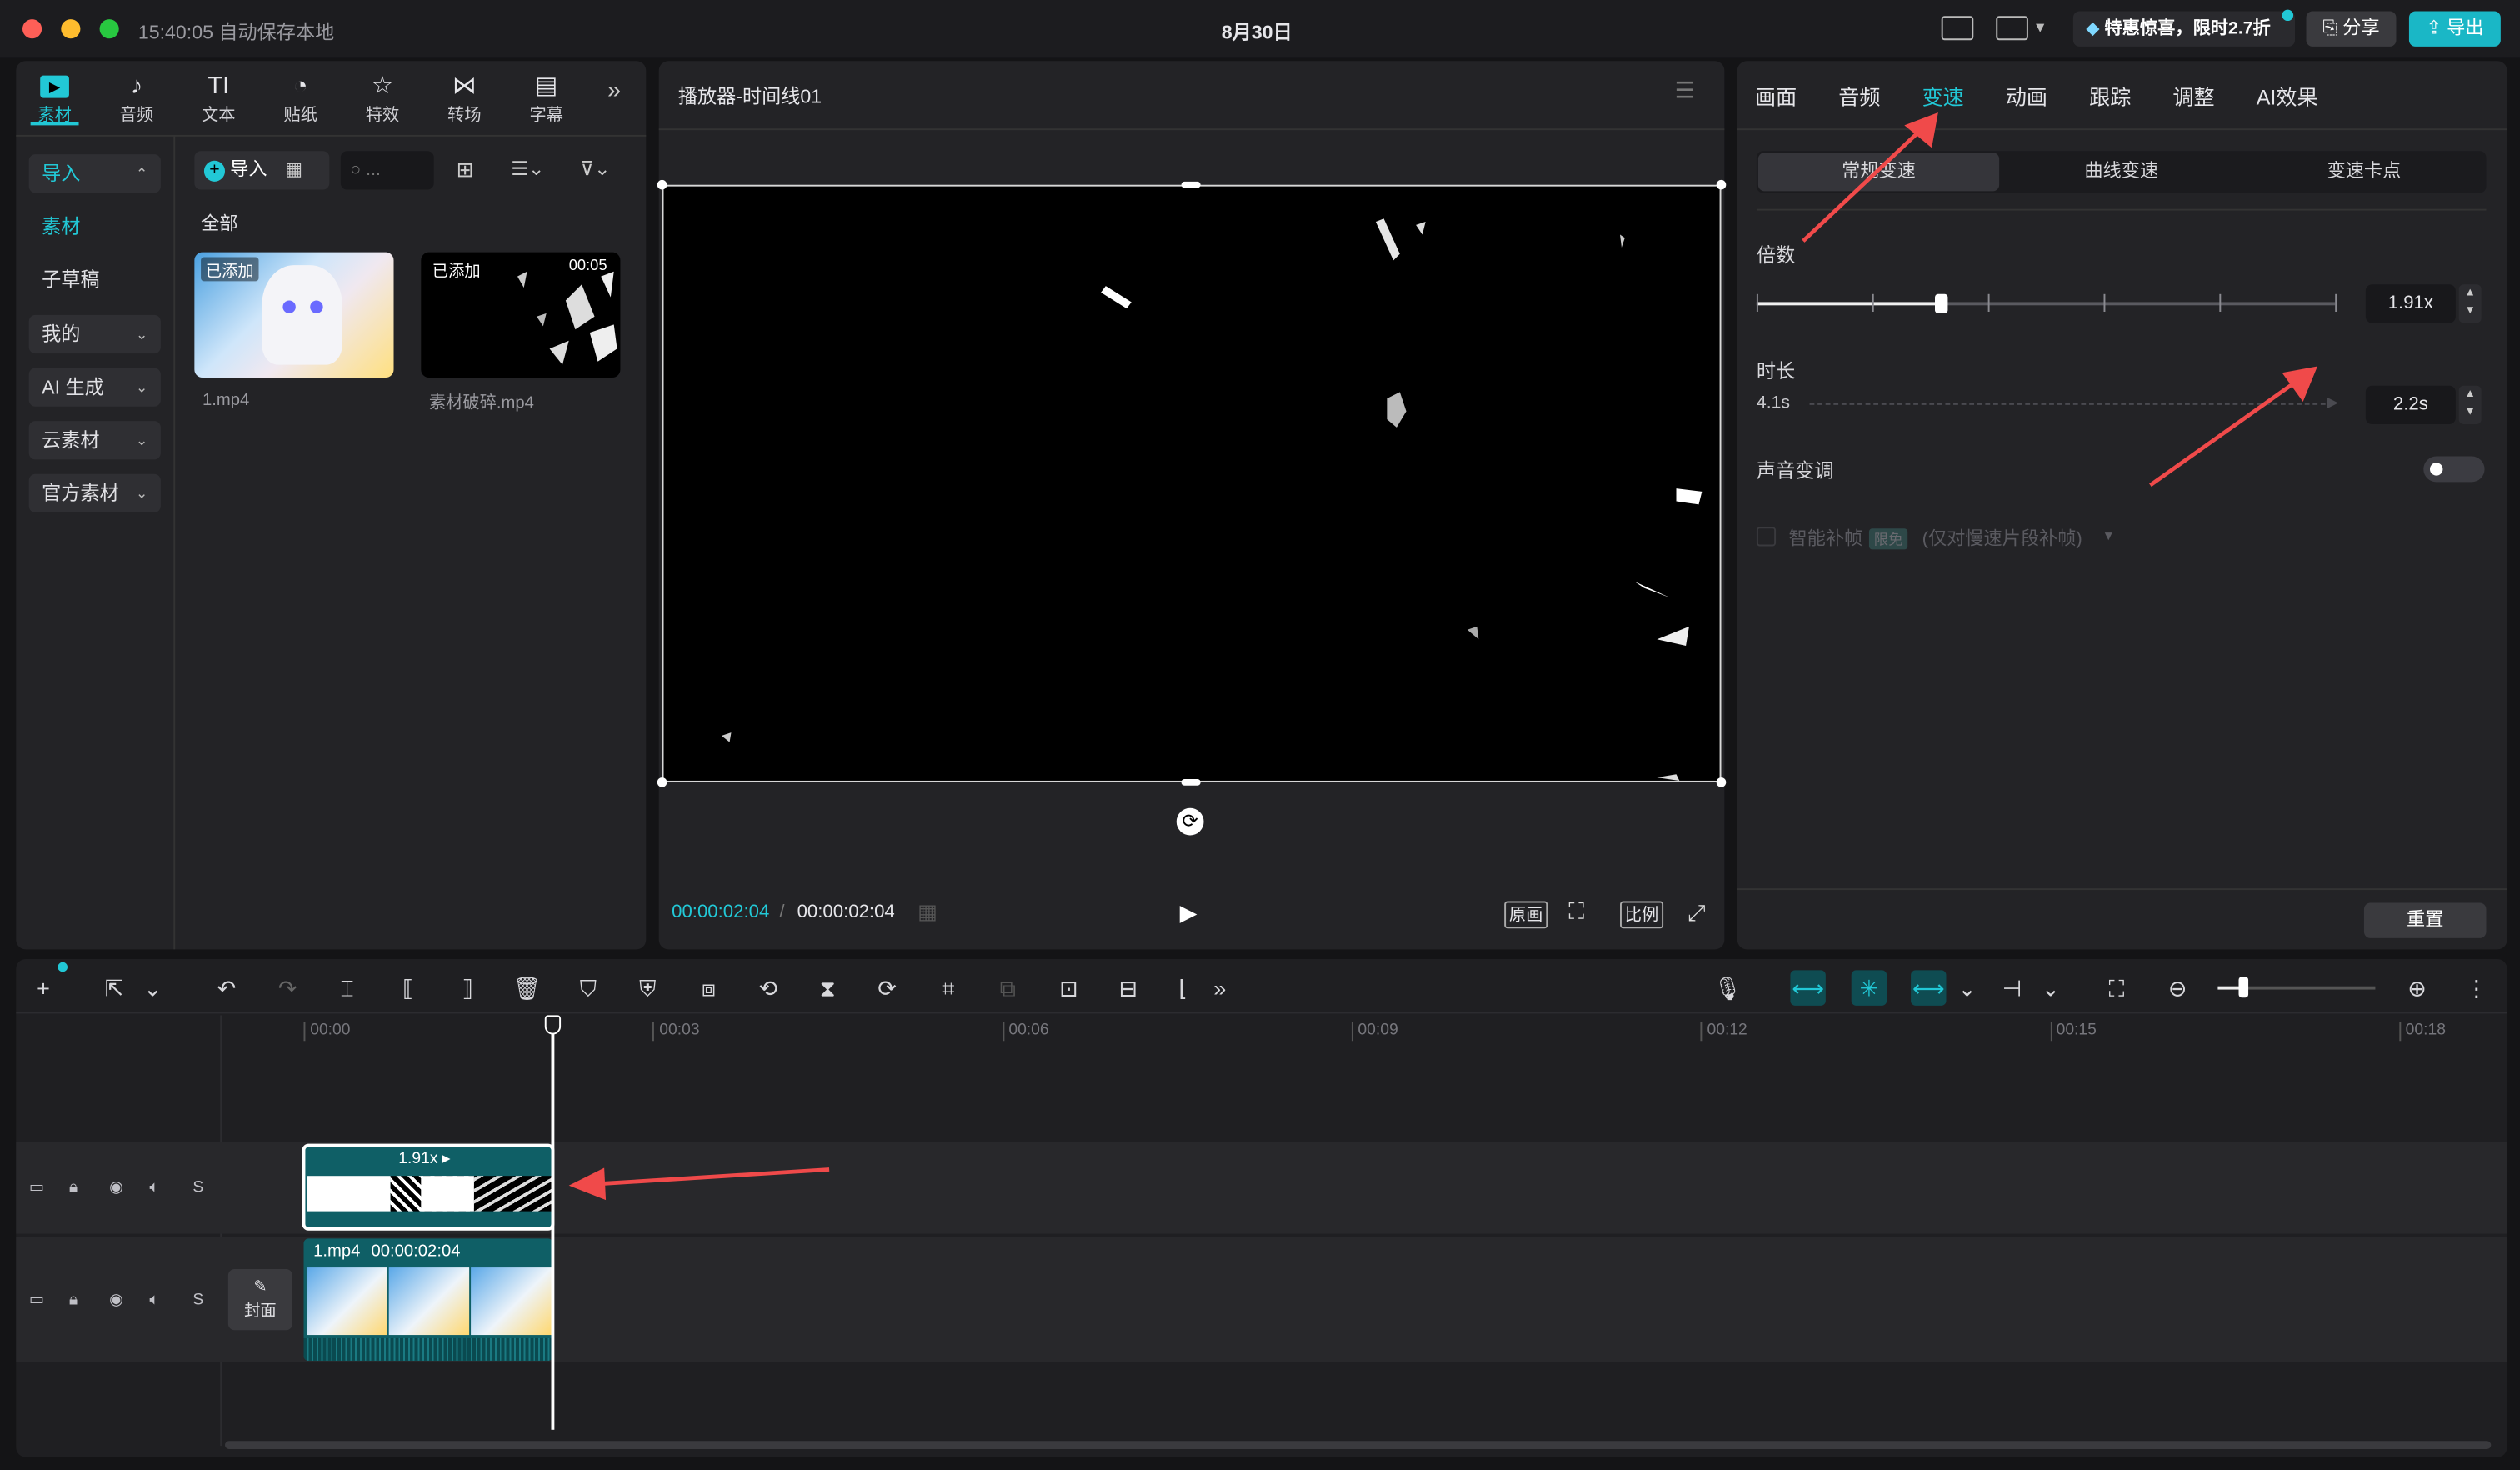  What do you see at coordinates (2110, 95) in the screenshot?
I see `tab-4: 跟踪` at bounding box center [2110, 95].